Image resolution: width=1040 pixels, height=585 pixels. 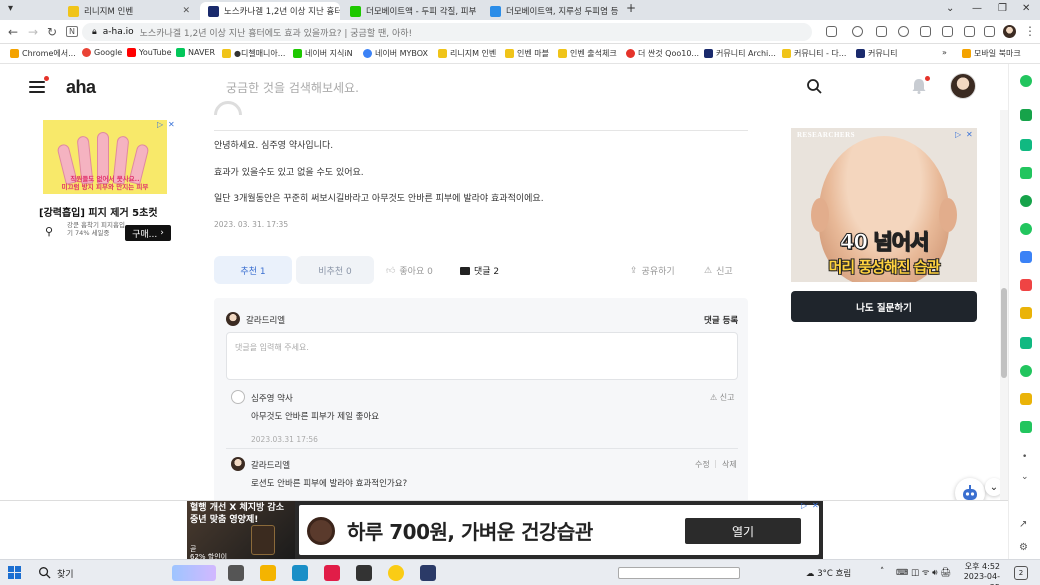 What do you see at coordinates (1021, 573) in the screenshot?
I see `notification-center-icon: 2` at bounding box center [1021, 573].